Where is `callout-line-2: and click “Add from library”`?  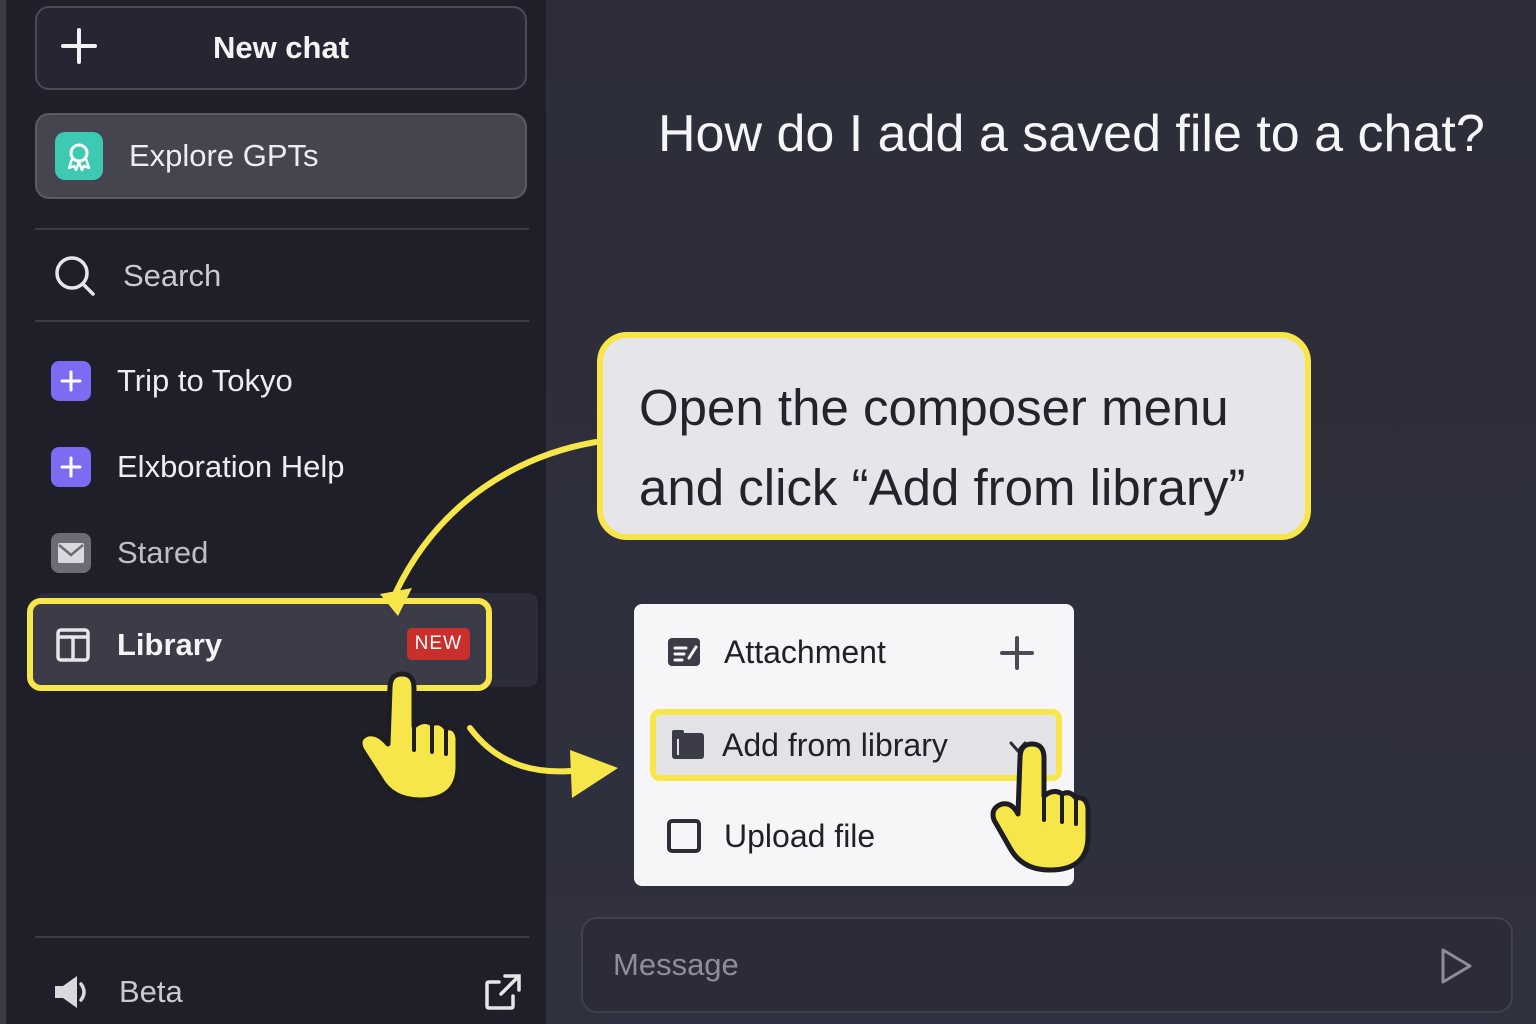 callout-line-2: and click “Add from library” is located at coordinates (942, 487).